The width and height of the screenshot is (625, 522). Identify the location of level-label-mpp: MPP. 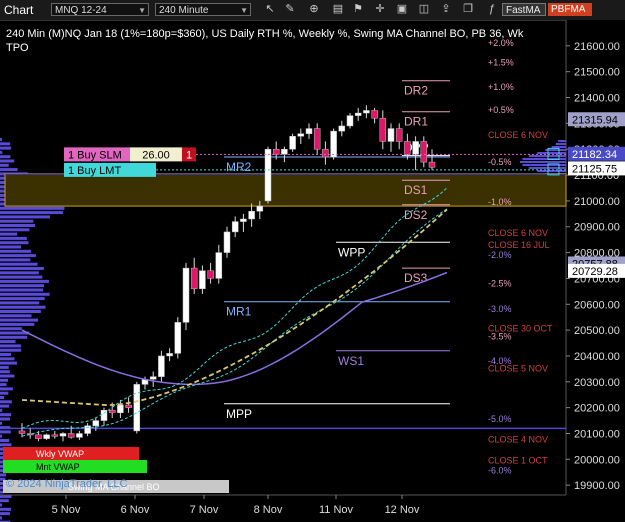
(239, 414).